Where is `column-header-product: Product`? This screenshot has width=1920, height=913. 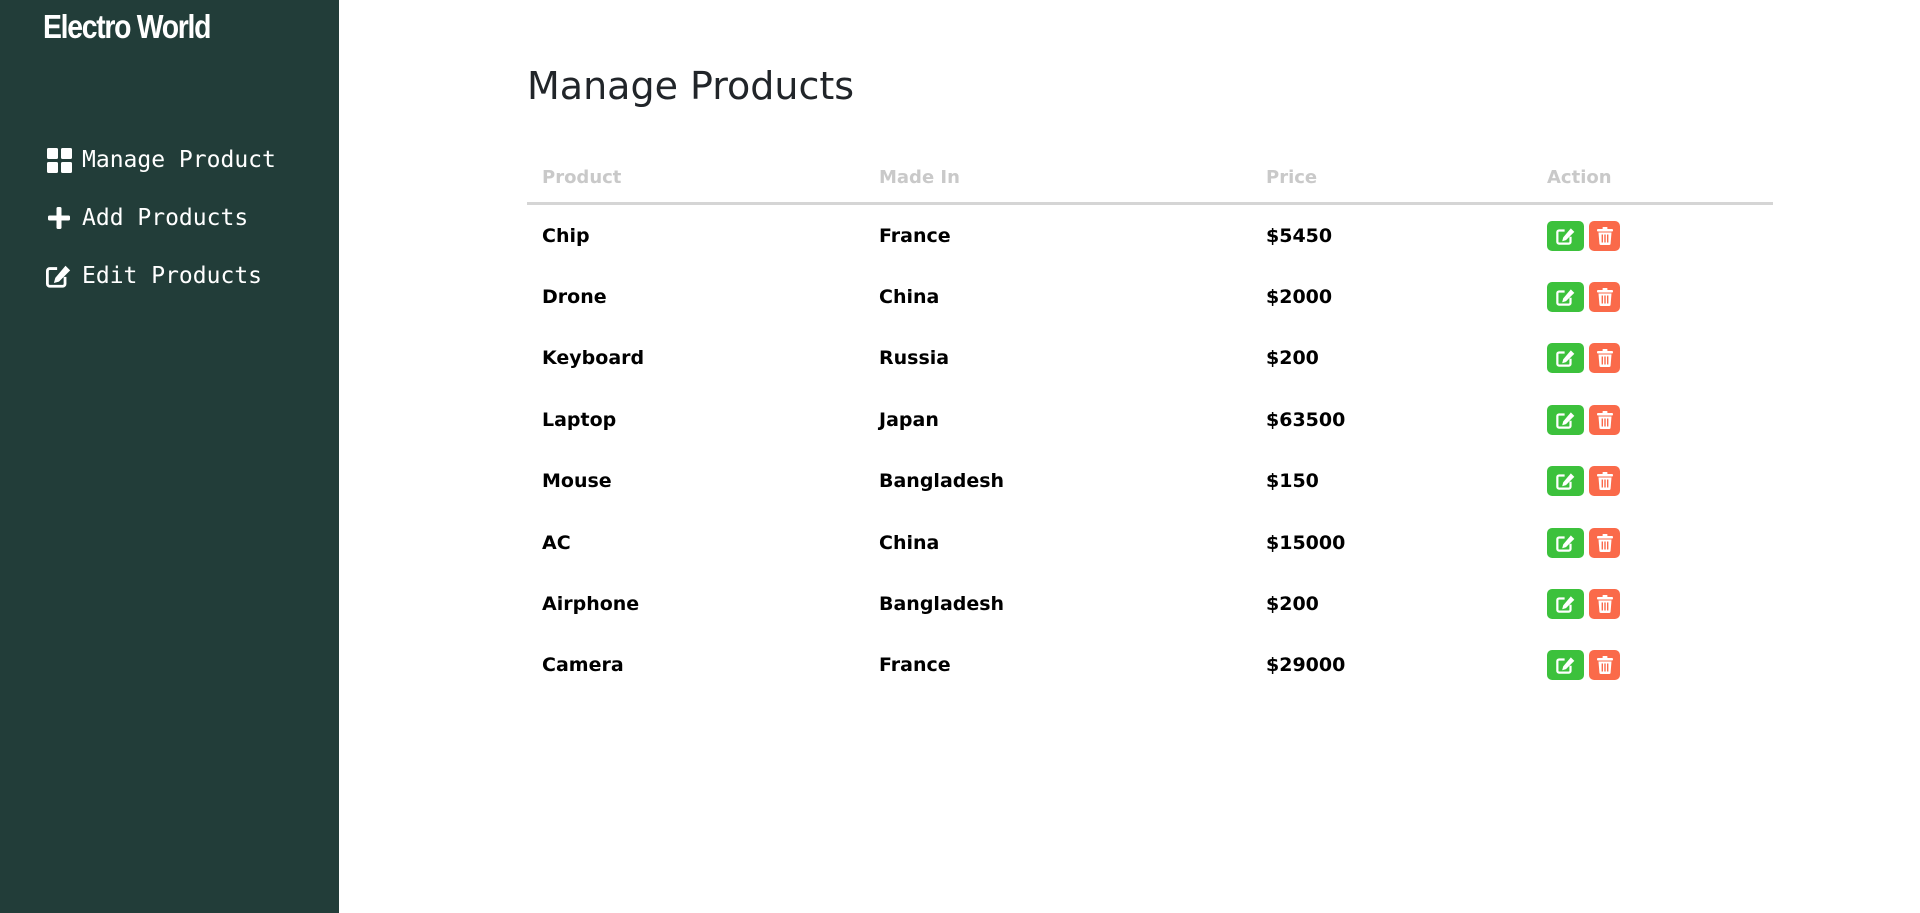 column-header-product: Product is located at coordinates (695, 178).